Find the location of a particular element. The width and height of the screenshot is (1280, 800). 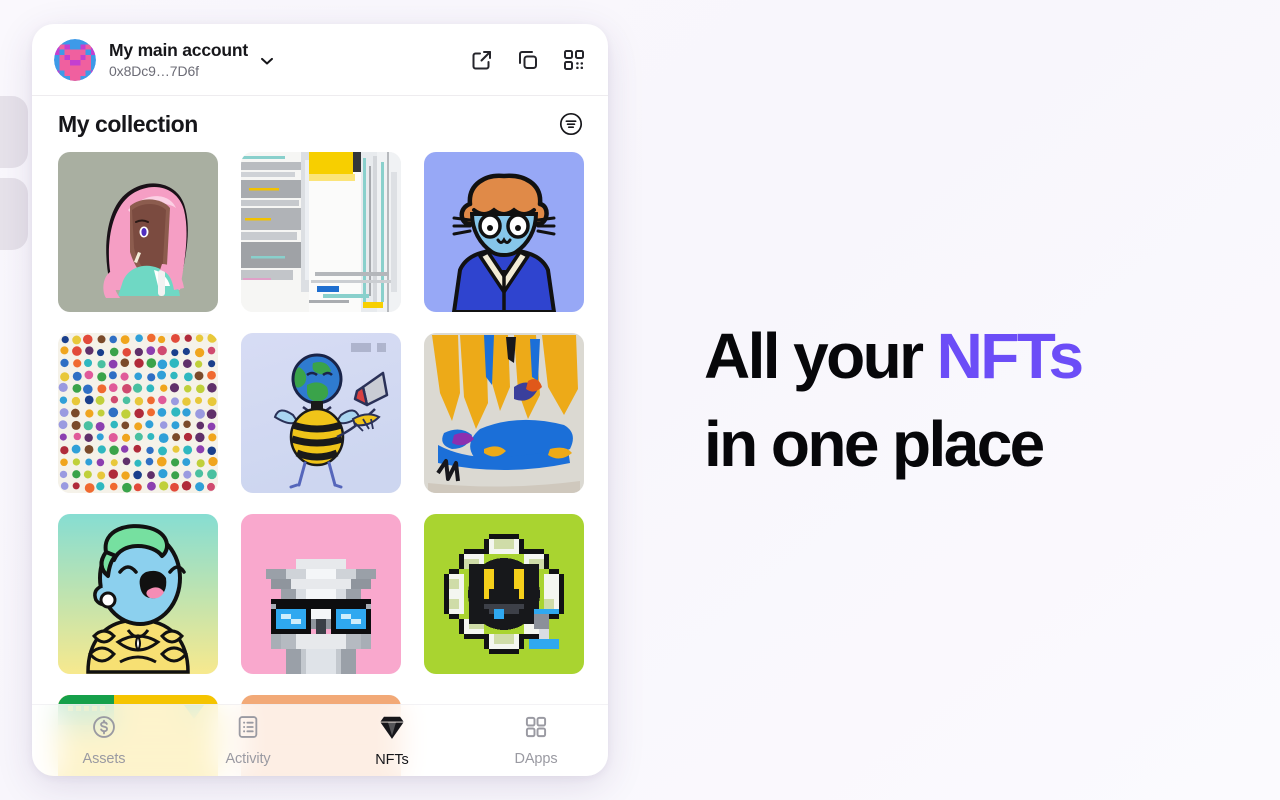

grid-squares-icon is located at coordinates (536, 729).